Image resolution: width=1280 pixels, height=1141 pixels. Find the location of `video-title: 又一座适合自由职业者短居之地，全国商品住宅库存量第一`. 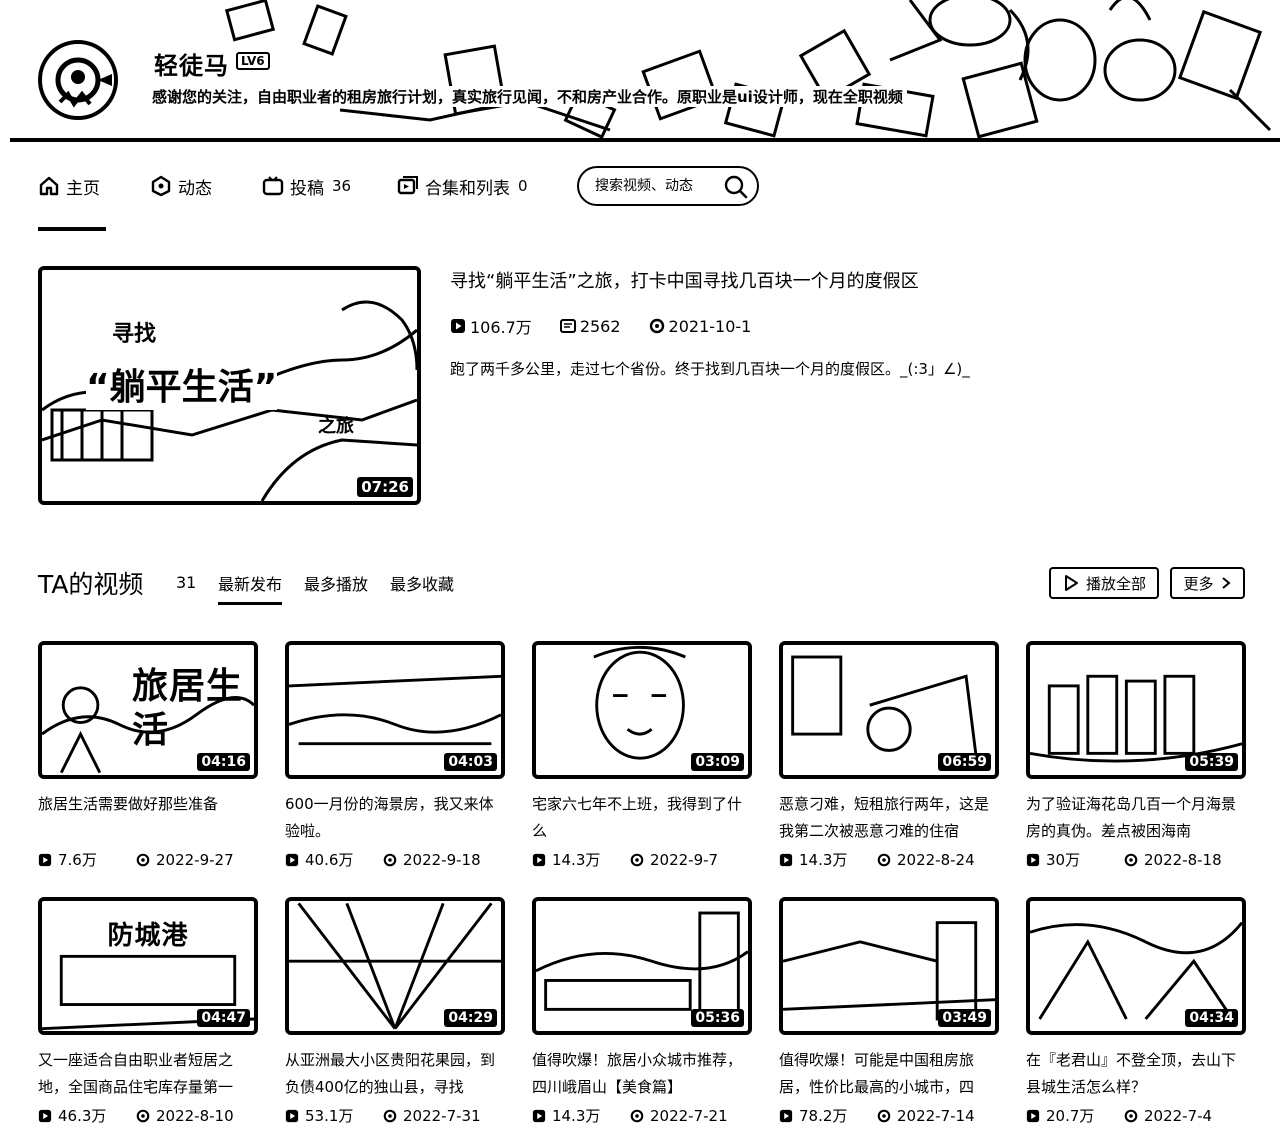

video-title: 又一座适合自由职业者短居之地，全国商品住宅库存量第一 is located at coordinates (149, 1074).